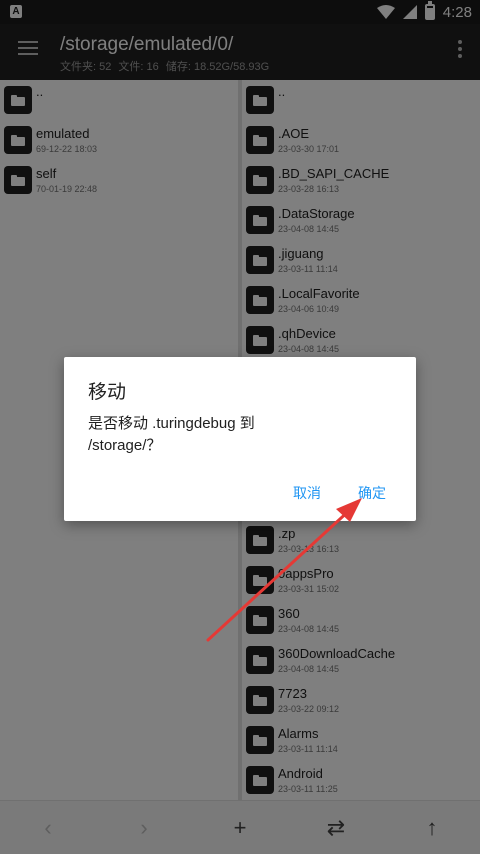 The image size is (480, 854). I want to click on dialog-message: 是否移动 .turingdebug 到 /storage/？, so click(171, 434).